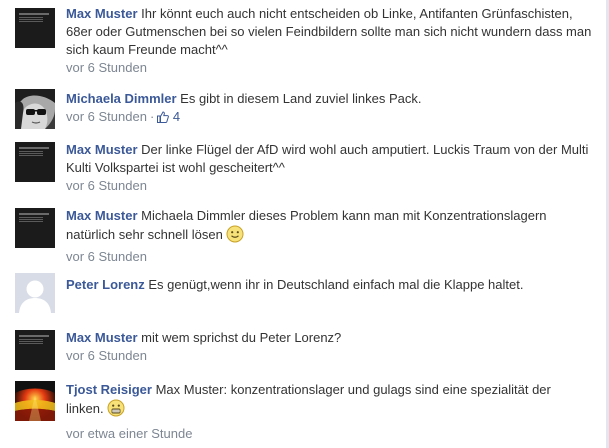  I want to click on german-flag-image, so click(35, 401).